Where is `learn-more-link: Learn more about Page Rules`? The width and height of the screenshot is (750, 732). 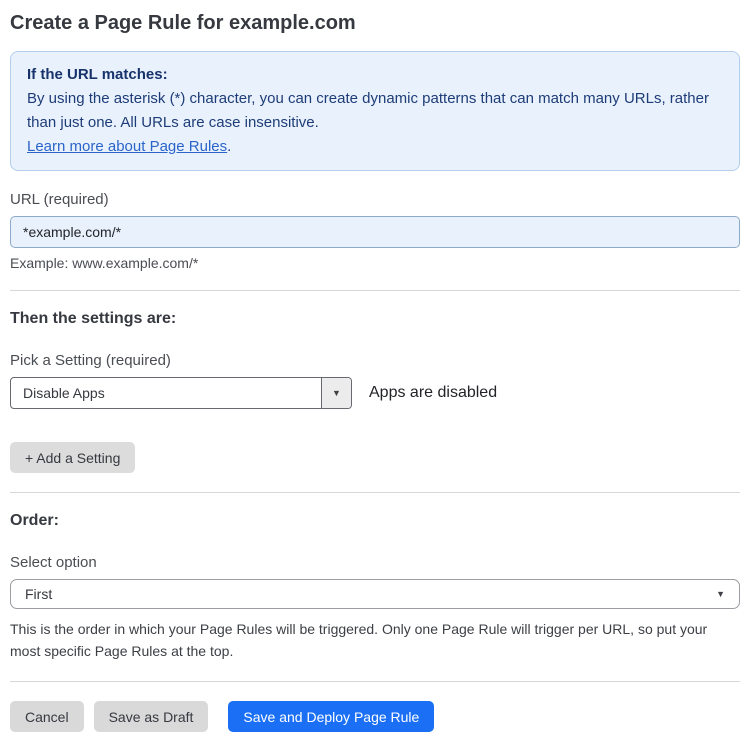 learn-more-link: Learn more about Page Rules is located at coordinates (127, 146).